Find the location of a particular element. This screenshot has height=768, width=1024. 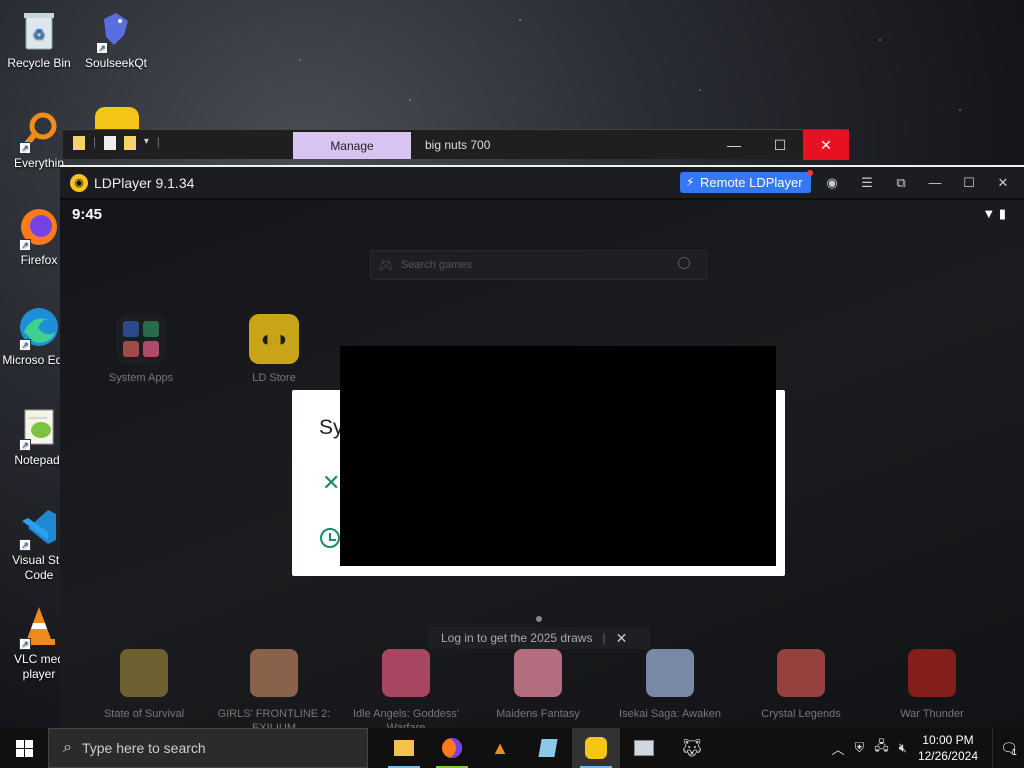

taskbar-vlc: ▲ is located at coordinates (500, 748).